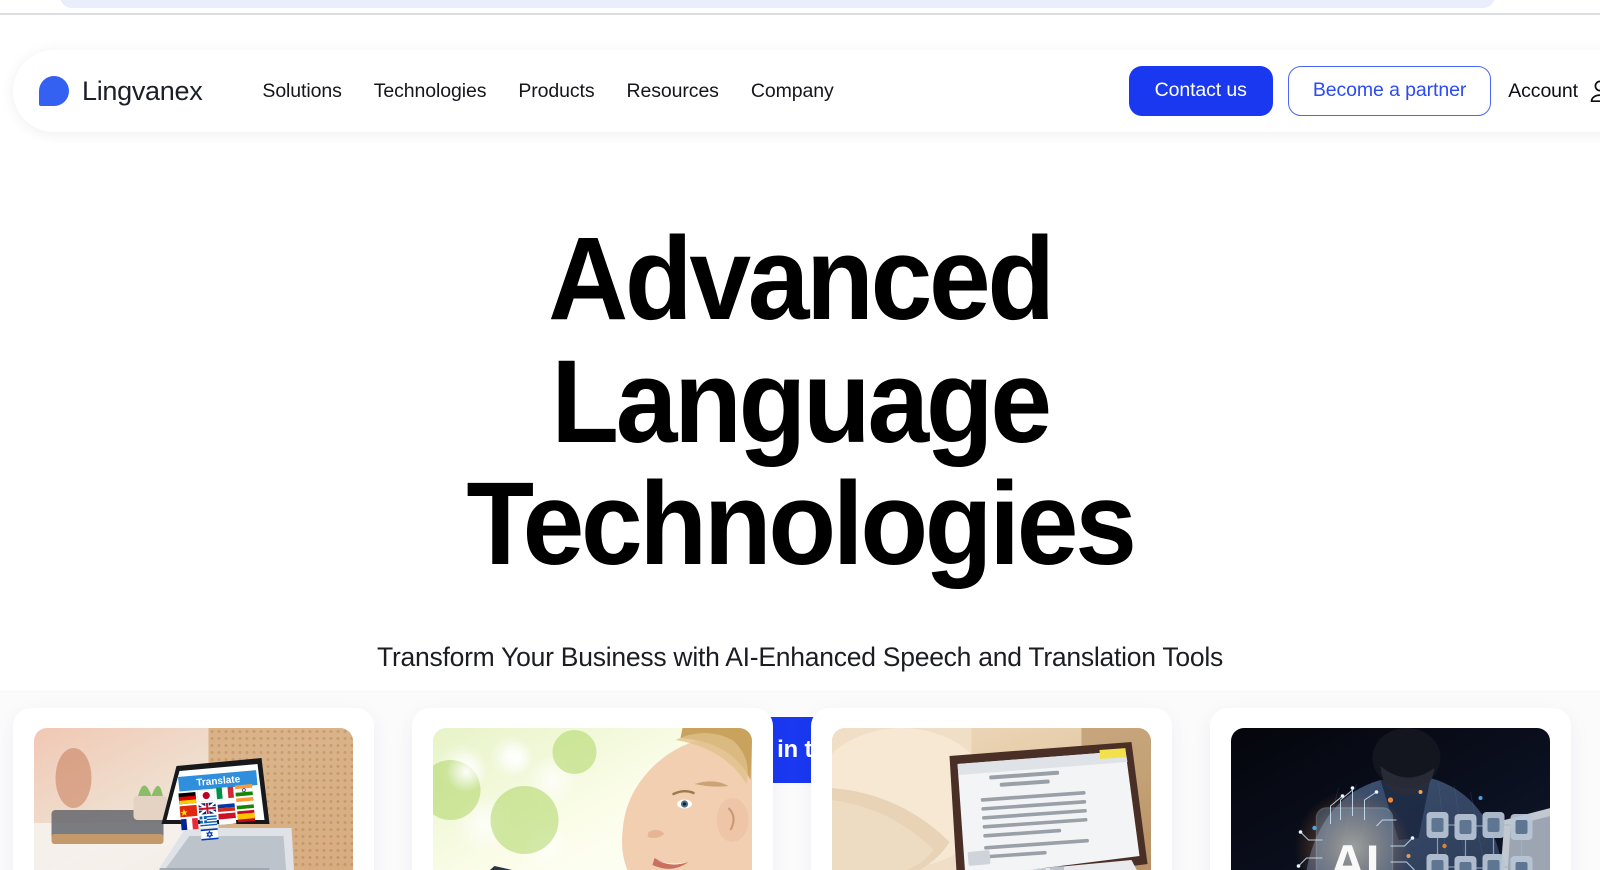  Describe the element at coordinates (792, 91) in the screenshot. I see `nav-item-company: Company` at that location.